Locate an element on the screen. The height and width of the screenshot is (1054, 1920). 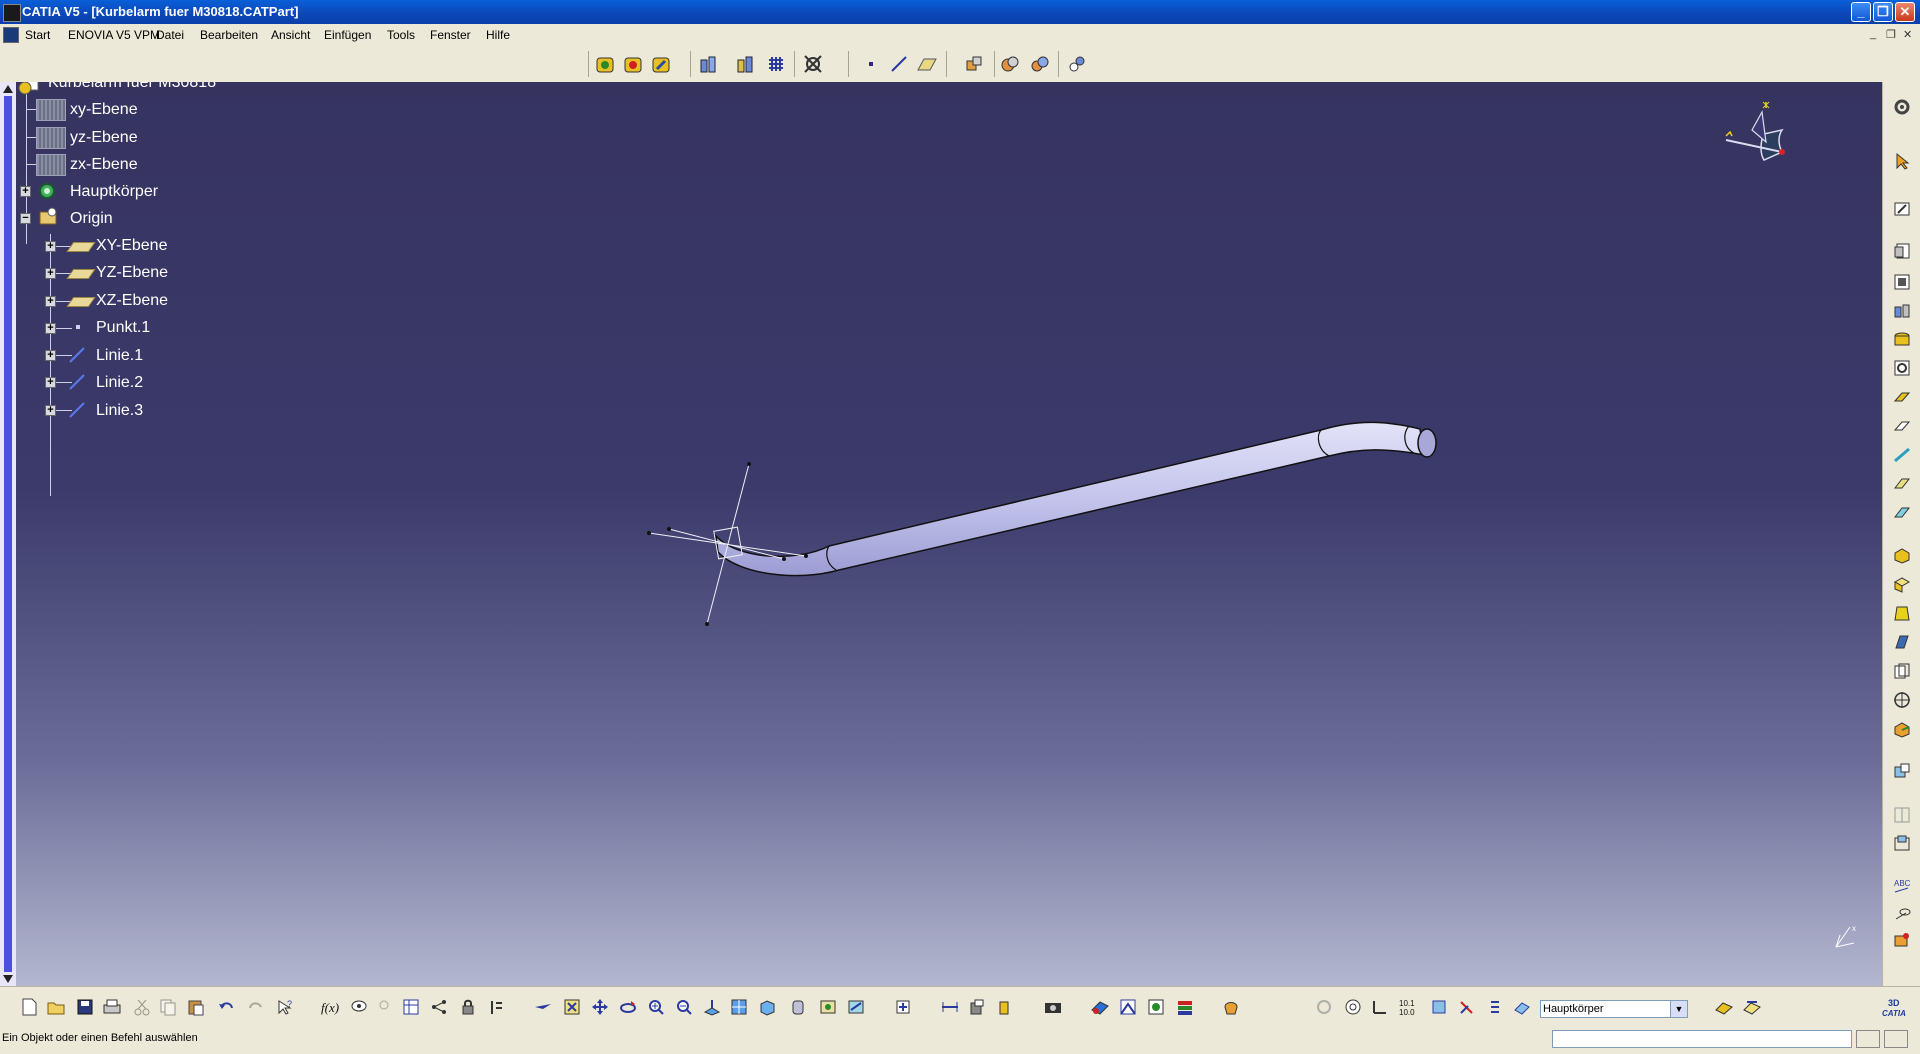
draft-icon is located at coordinates (1902, 613).